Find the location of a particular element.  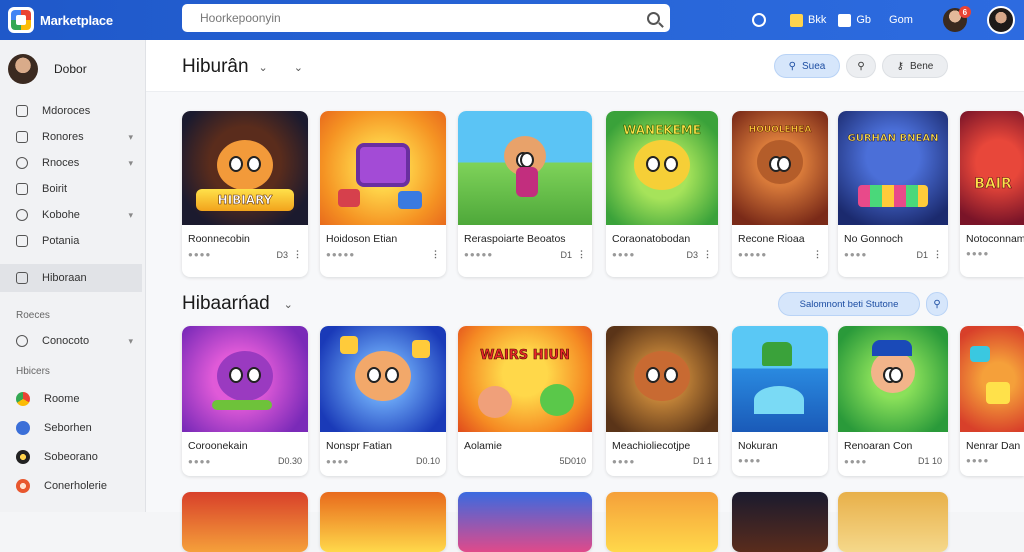

button-label: Salomnont beti Stutone is located at coordinates (849, 304).